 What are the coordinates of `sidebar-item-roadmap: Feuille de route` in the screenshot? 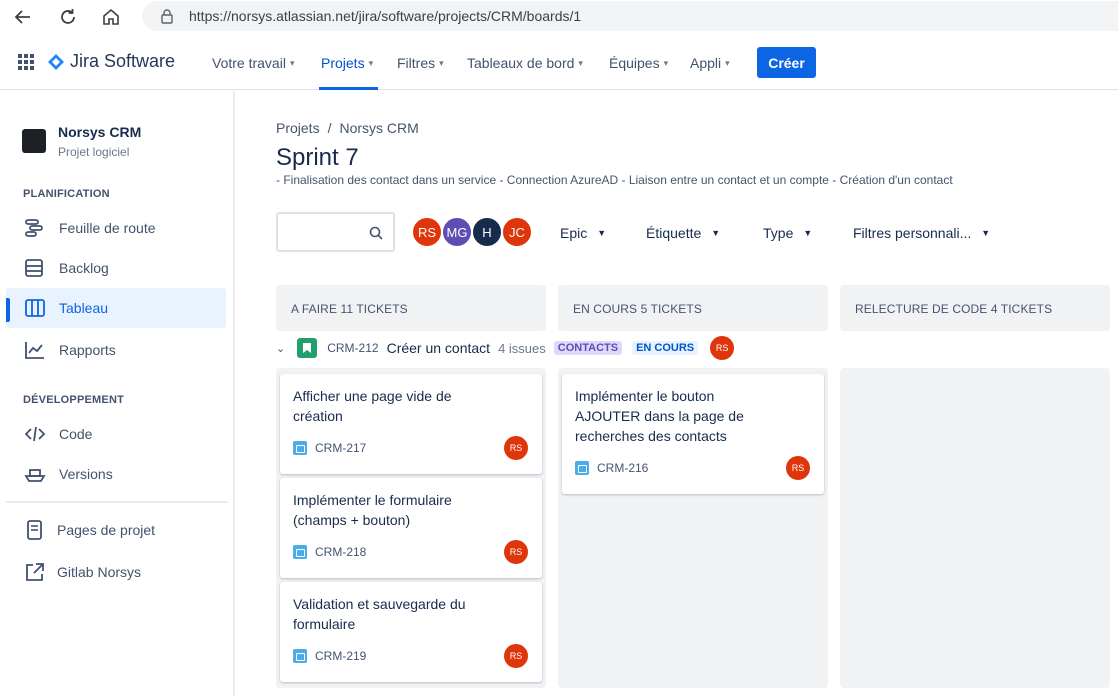 It's located at (116, 228).